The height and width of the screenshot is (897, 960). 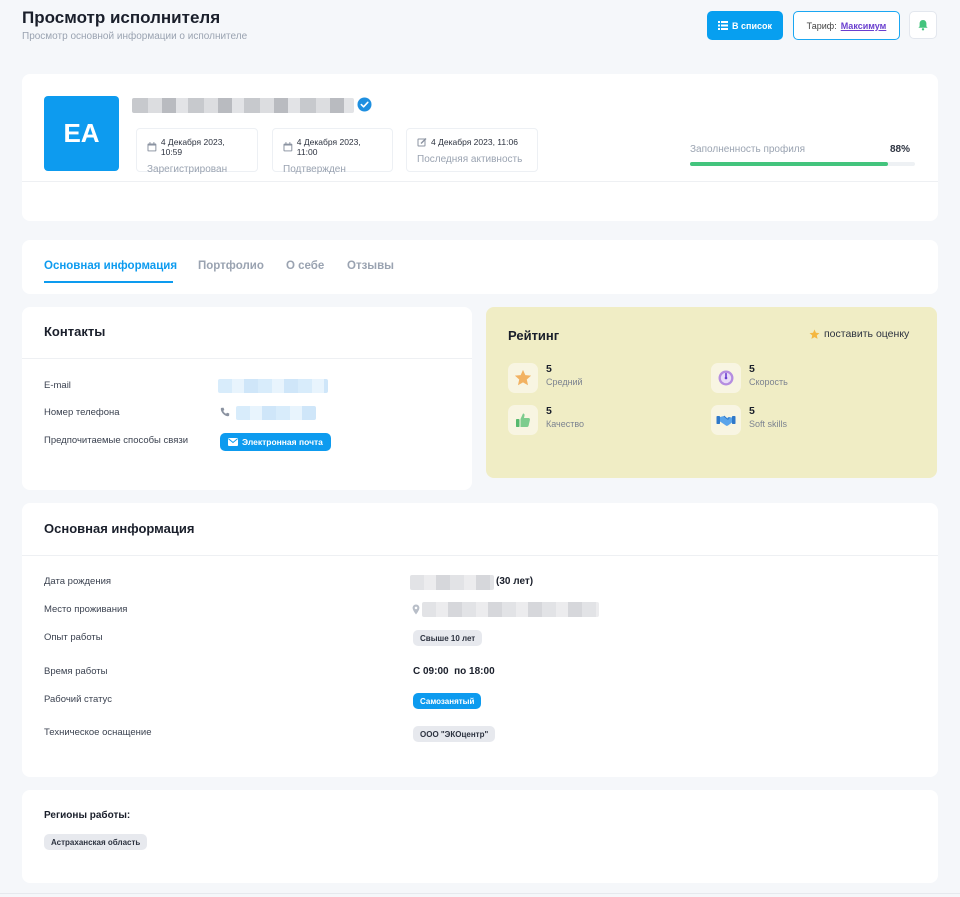 I want to click on registered-date-box: 4 Декабря 2023, 10:59 Зарегистрирован, so click(x=197, y=151).